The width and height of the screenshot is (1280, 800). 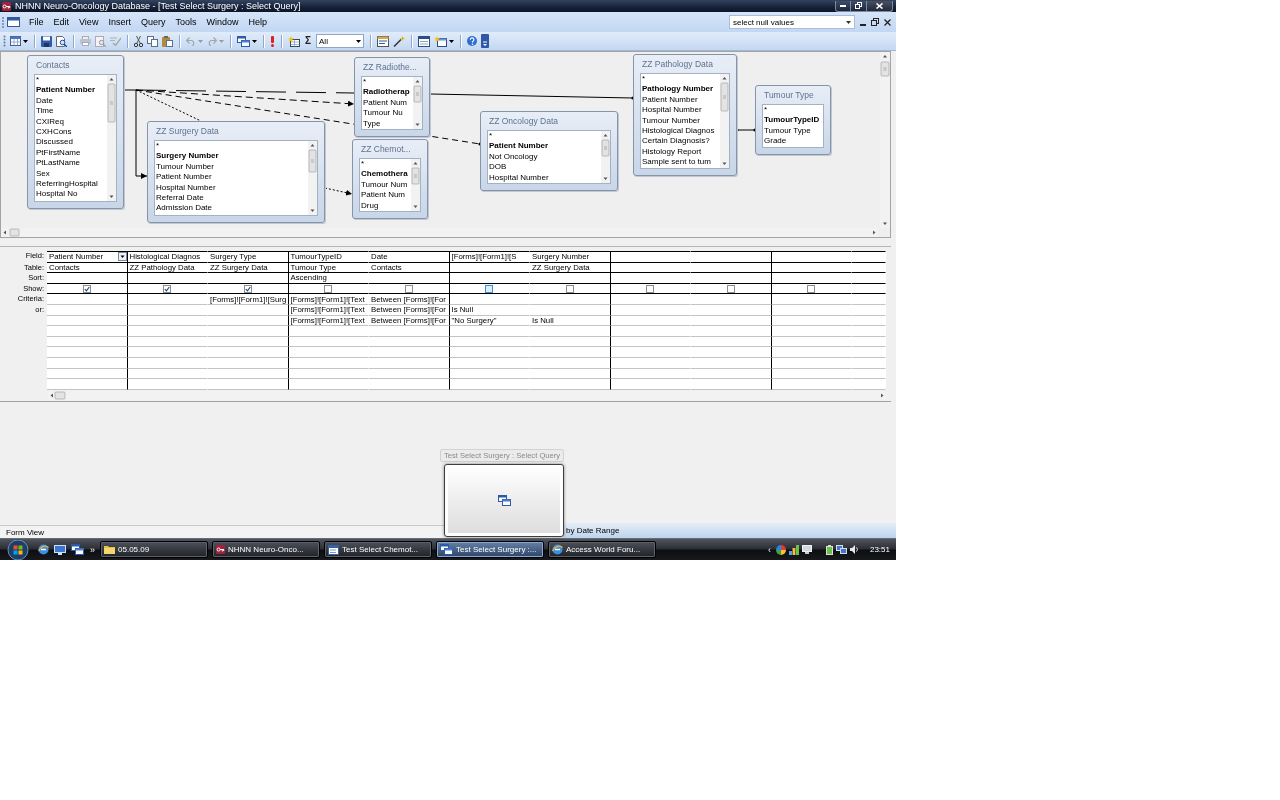 I want to click on scissors-icon, so click(x=138, y=41).